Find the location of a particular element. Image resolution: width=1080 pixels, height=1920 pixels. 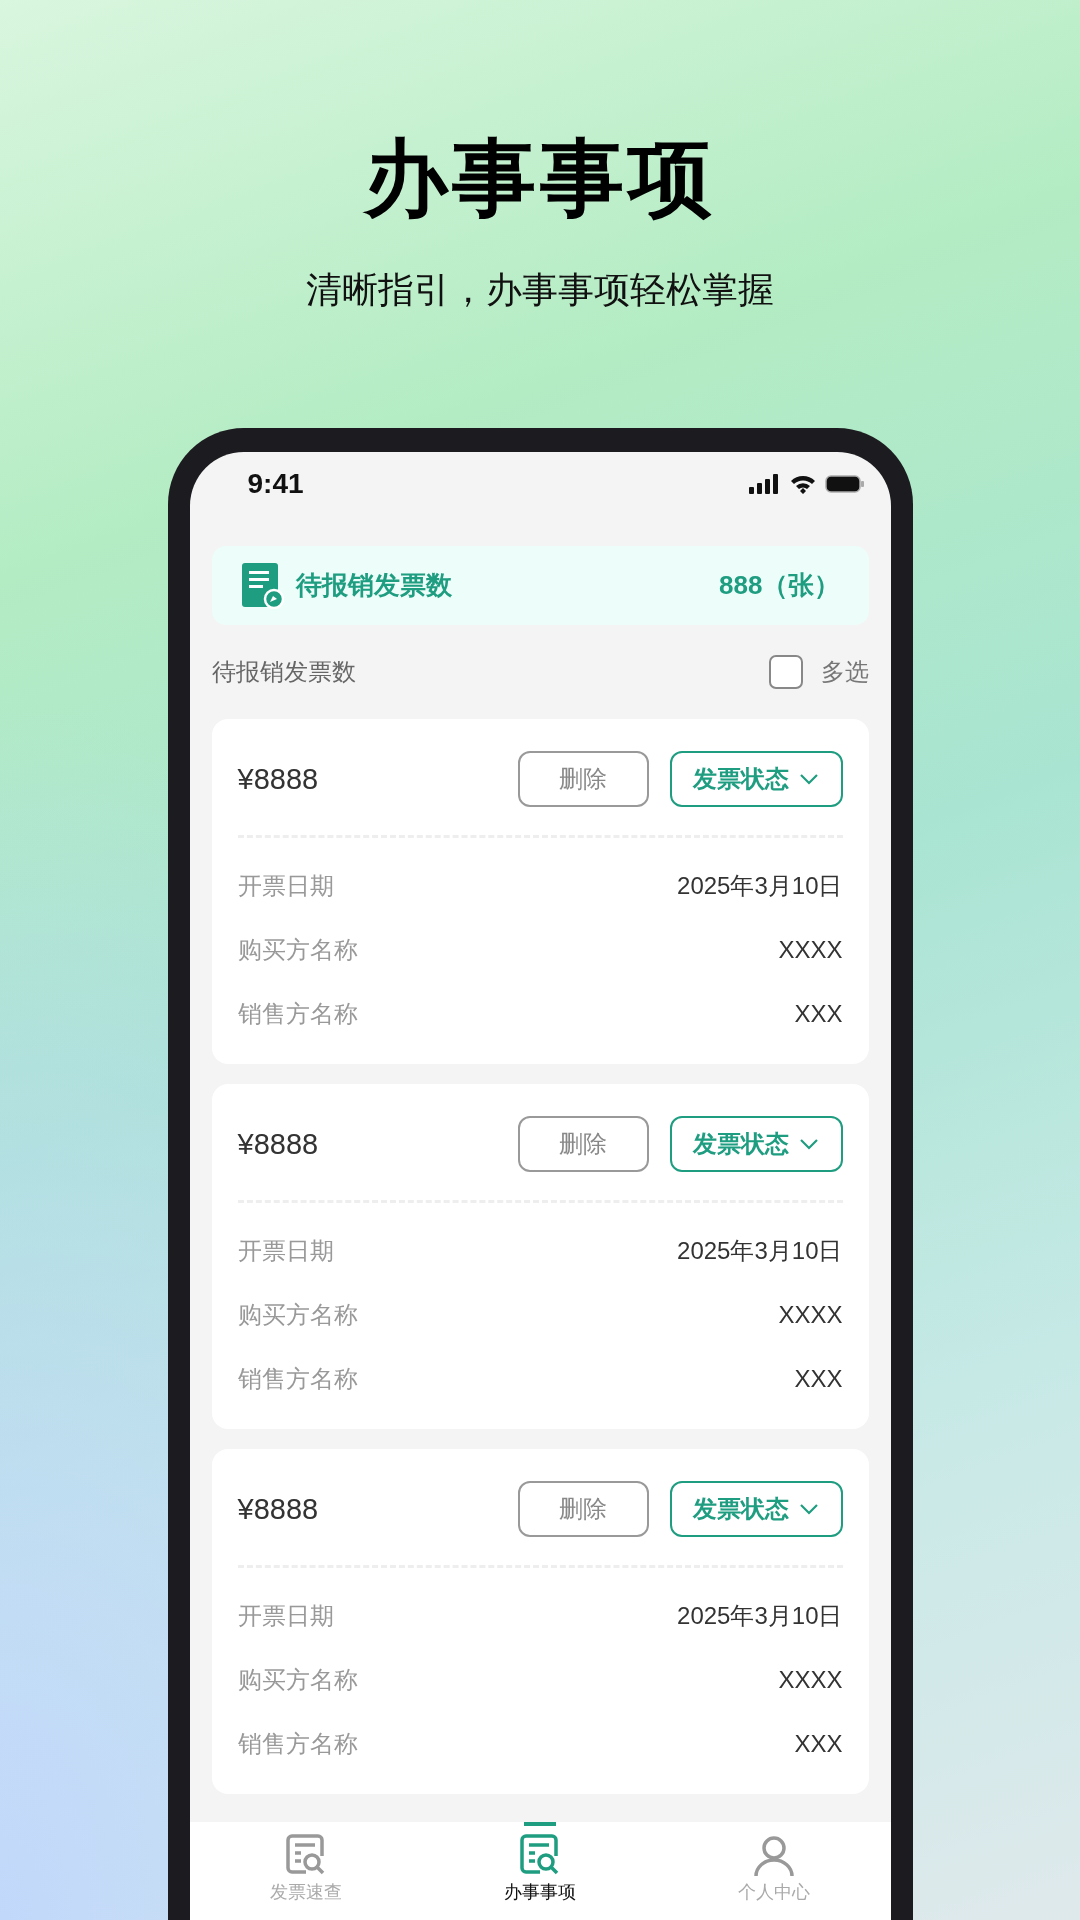

status-time: 9:41 is located at coordinates (275, 484).